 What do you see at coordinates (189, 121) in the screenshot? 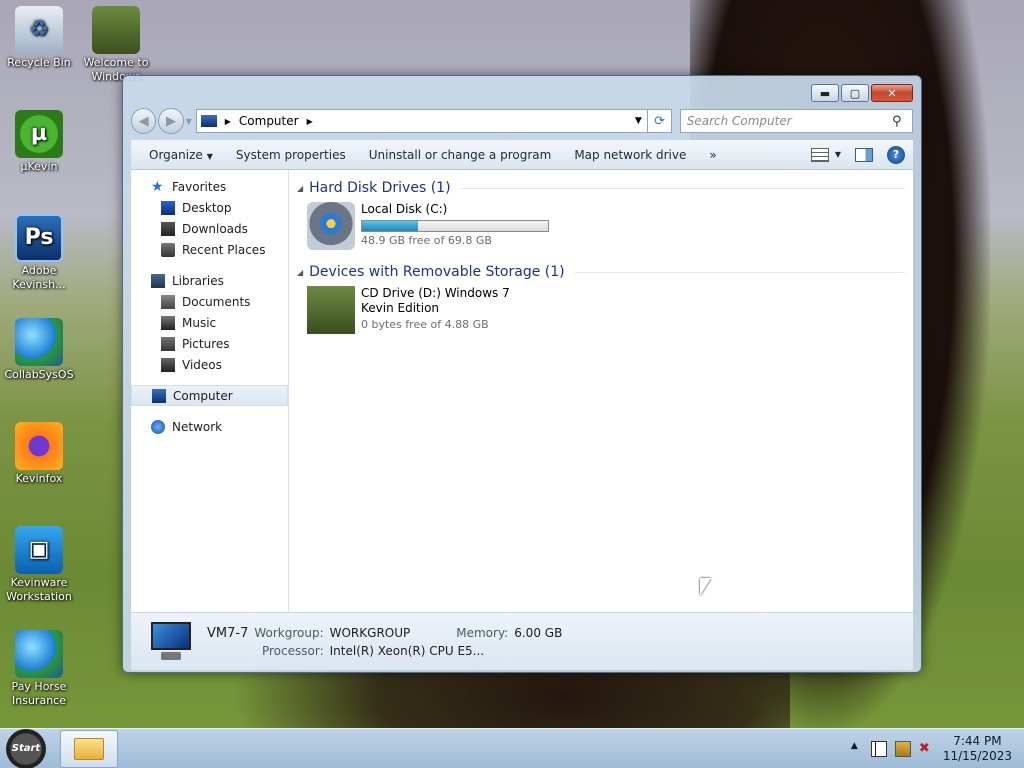
I see `recent-pages-dropdown: ▼` at bounding box center [189, 121].